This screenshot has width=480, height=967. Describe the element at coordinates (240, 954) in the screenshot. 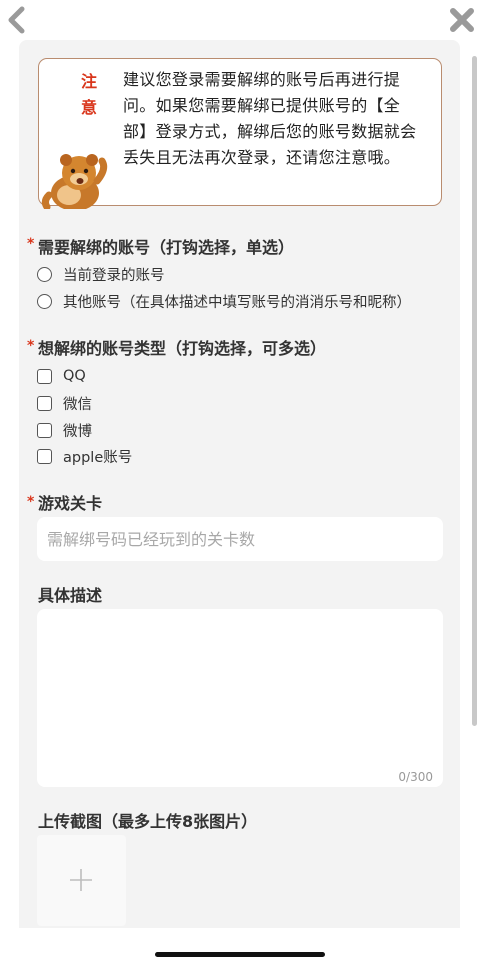

I see `home-indicator` at that location.